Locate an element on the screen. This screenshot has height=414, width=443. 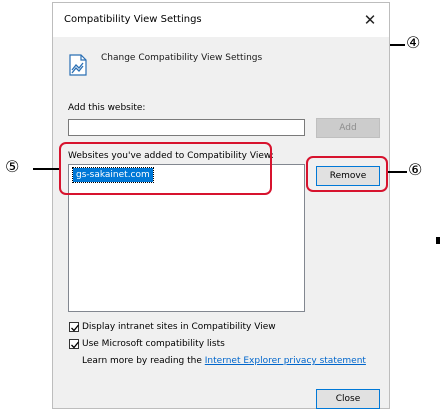
close-icon: ✕ is located at coordinates (370, 20).